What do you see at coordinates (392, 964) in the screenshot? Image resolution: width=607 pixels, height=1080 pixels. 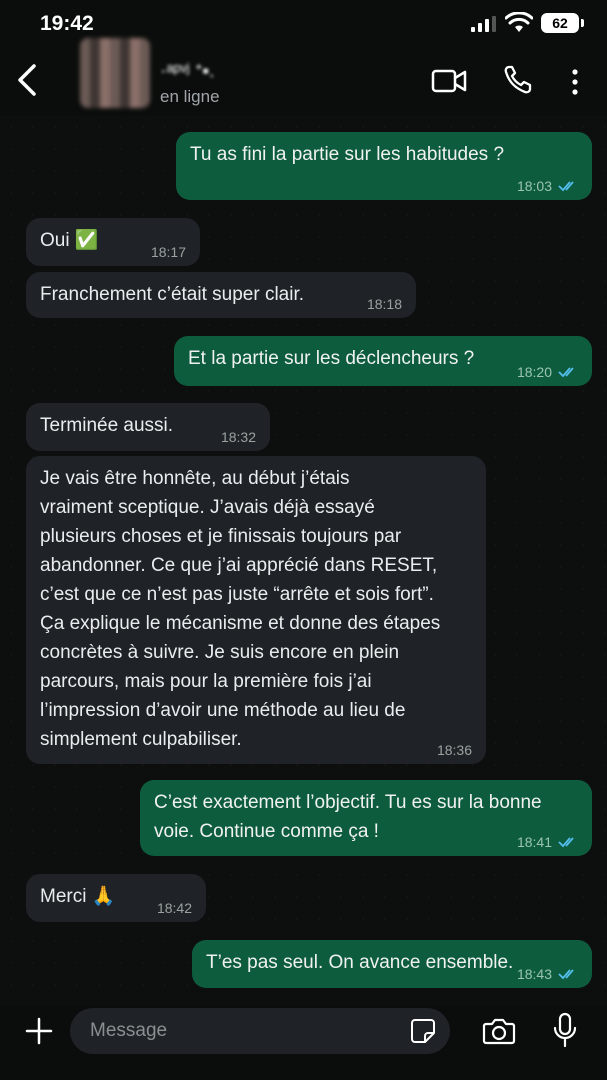 I see `message-bubble: T’es pas seul. On avance ensemble. 18:43` at bounding box center [392, 964].